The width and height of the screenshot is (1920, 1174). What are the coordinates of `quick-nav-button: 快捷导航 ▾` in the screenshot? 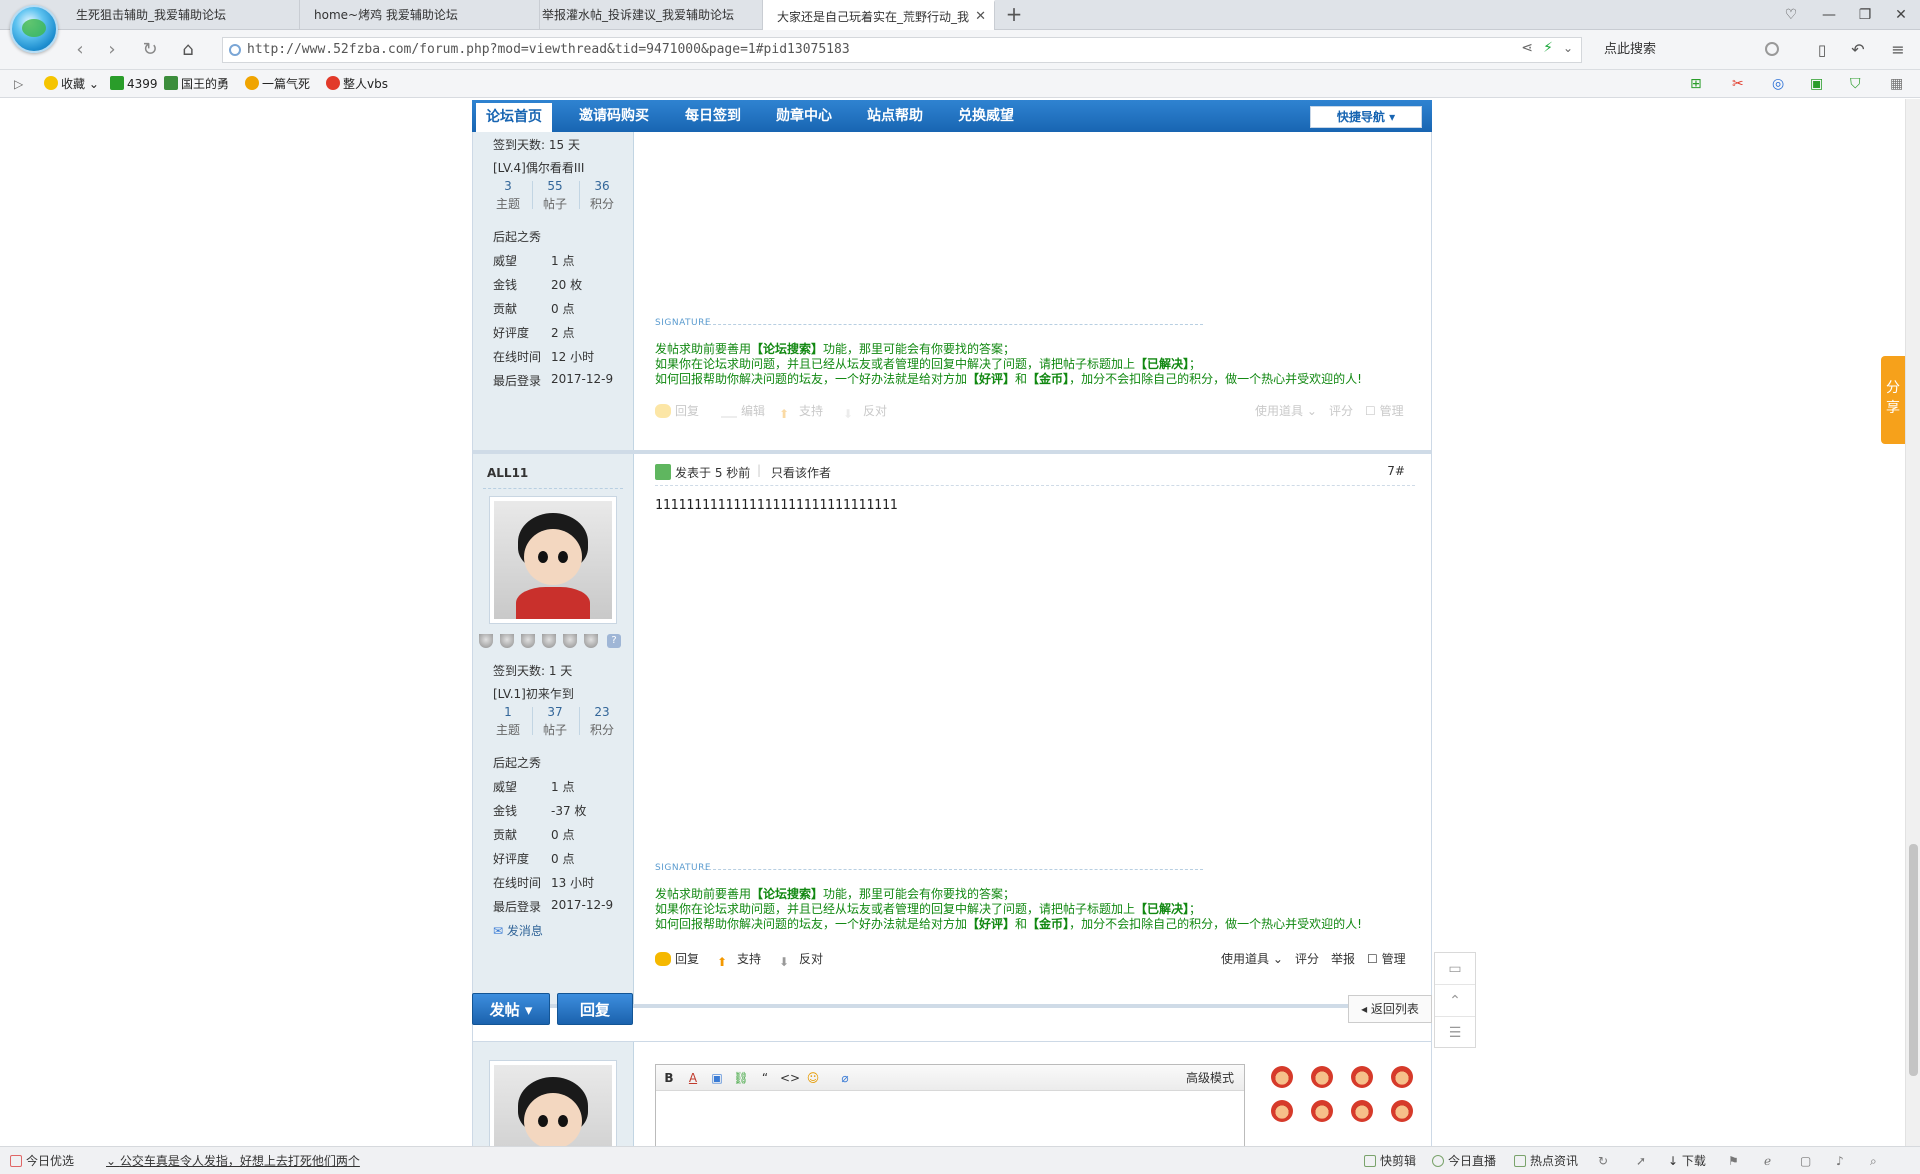 It's located at (1366, 117).